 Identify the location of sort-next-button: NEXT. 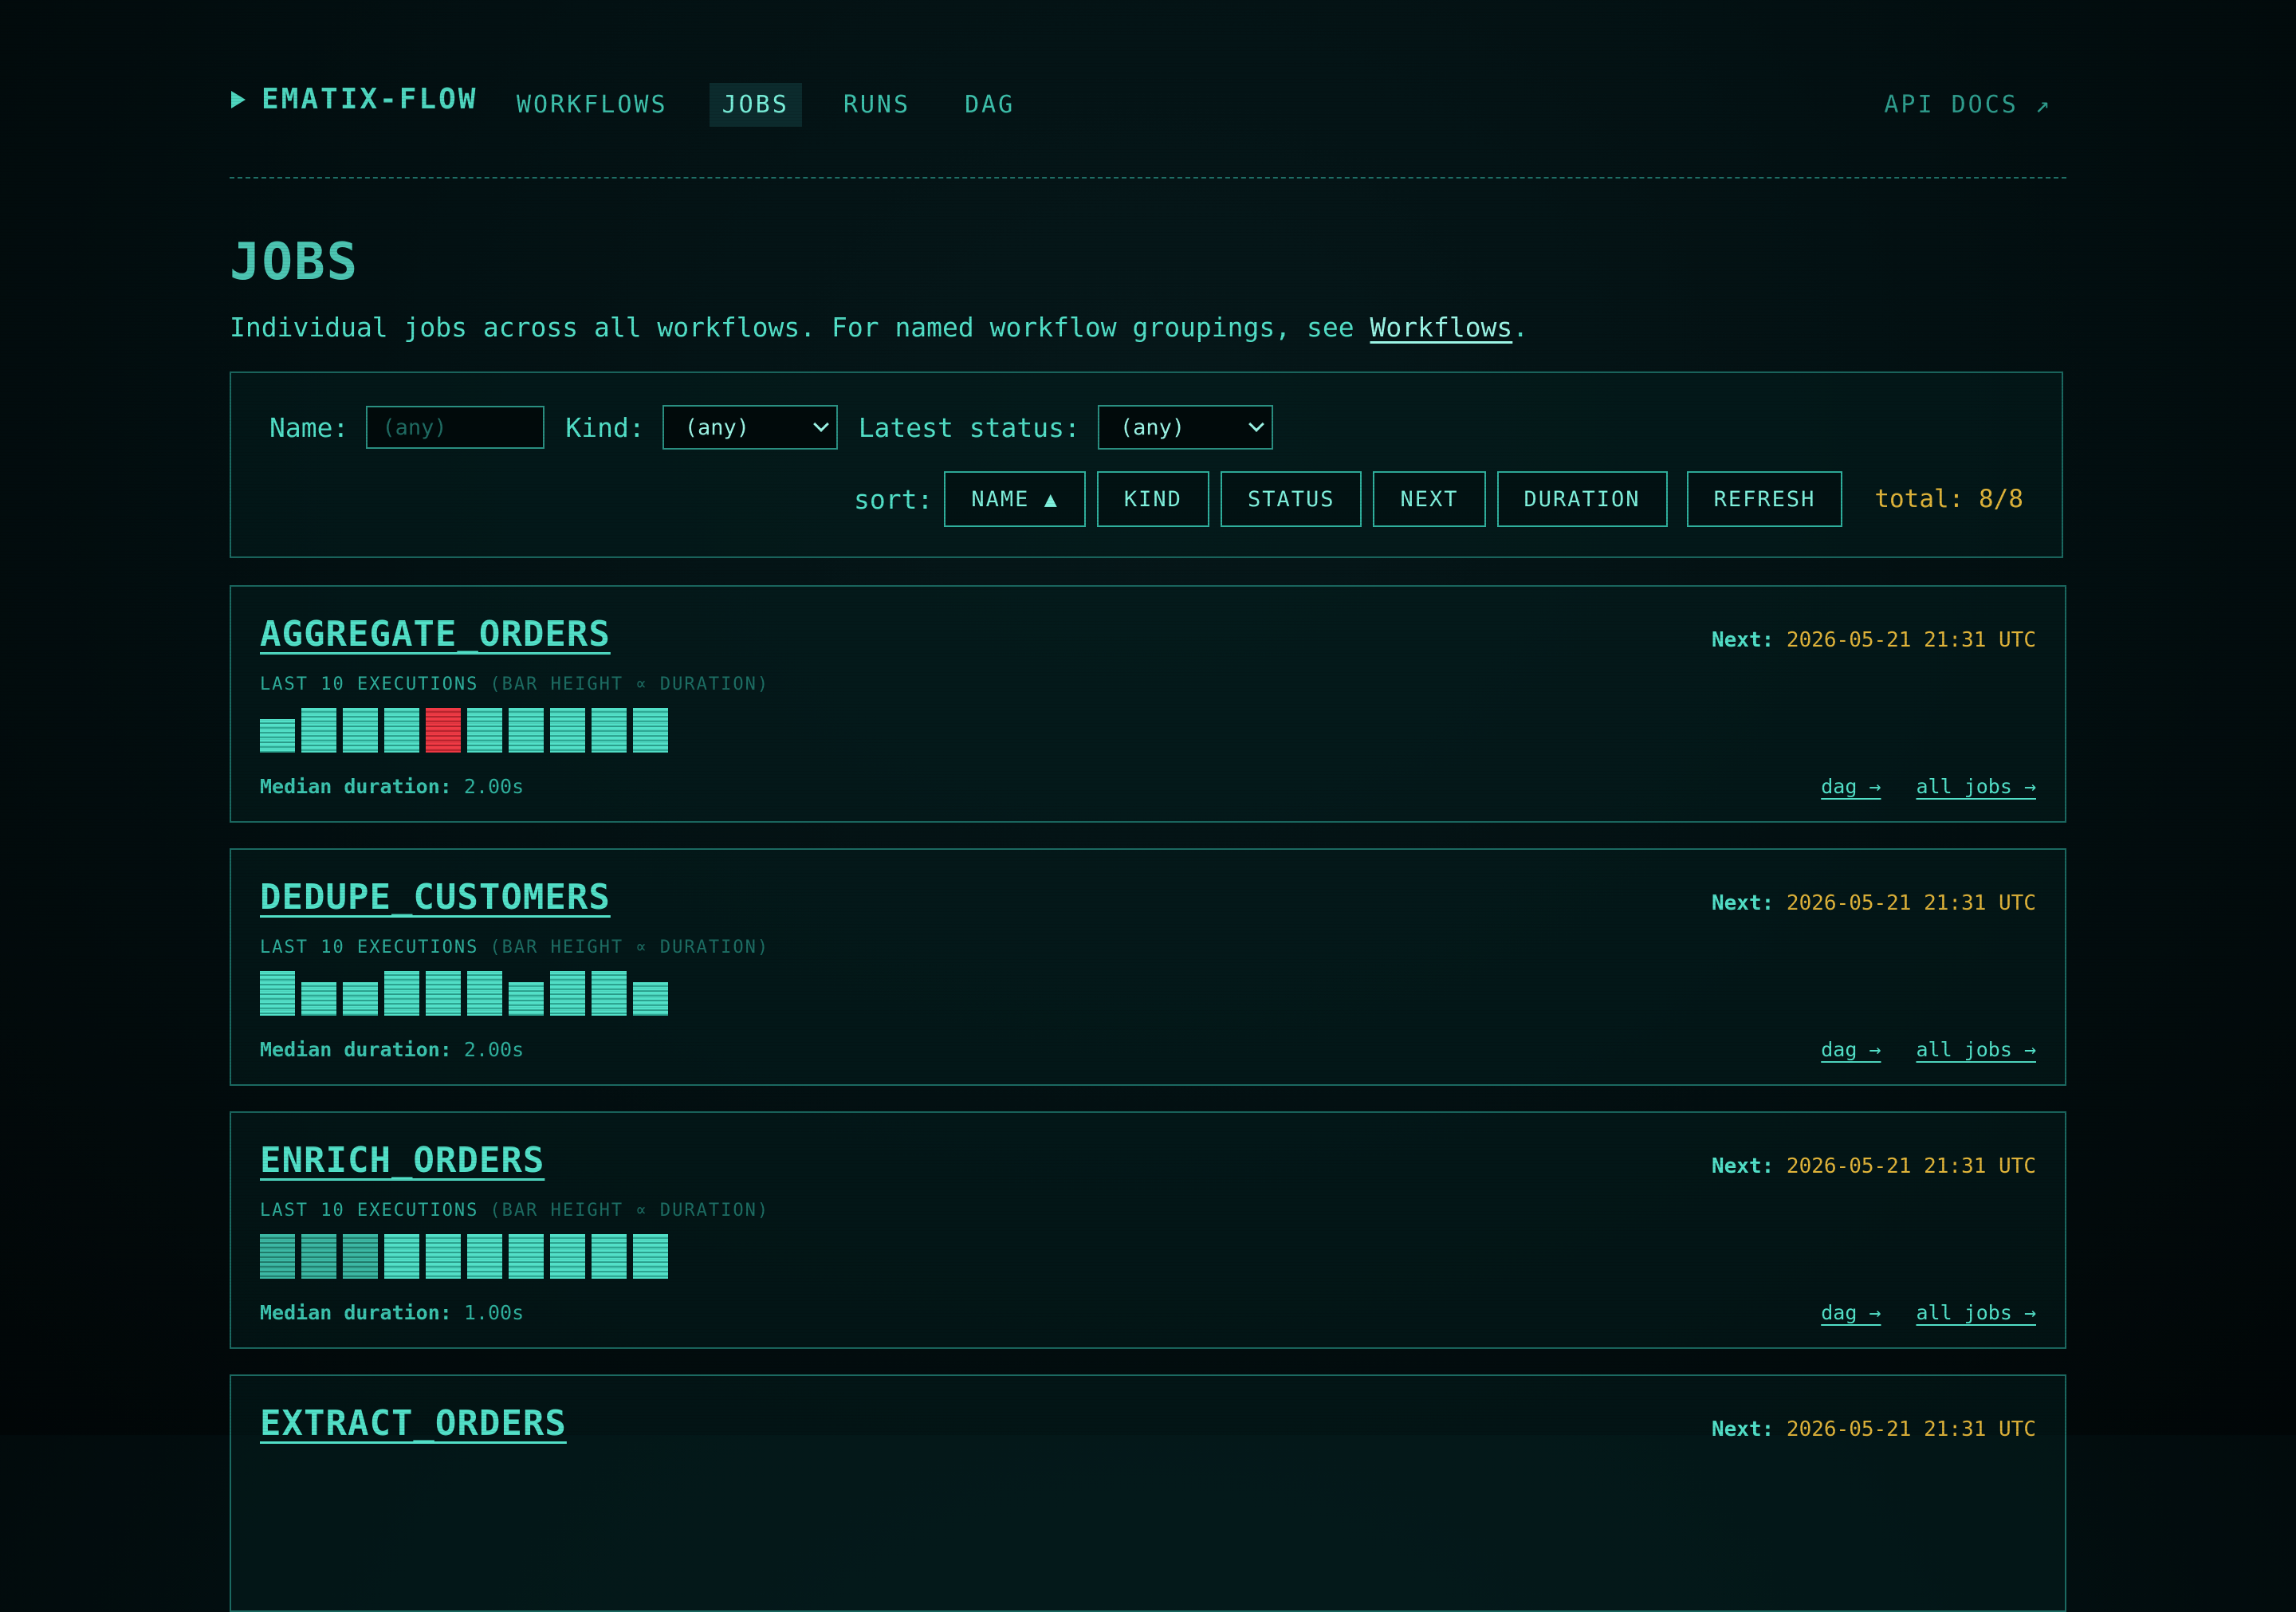
(1429, 499).